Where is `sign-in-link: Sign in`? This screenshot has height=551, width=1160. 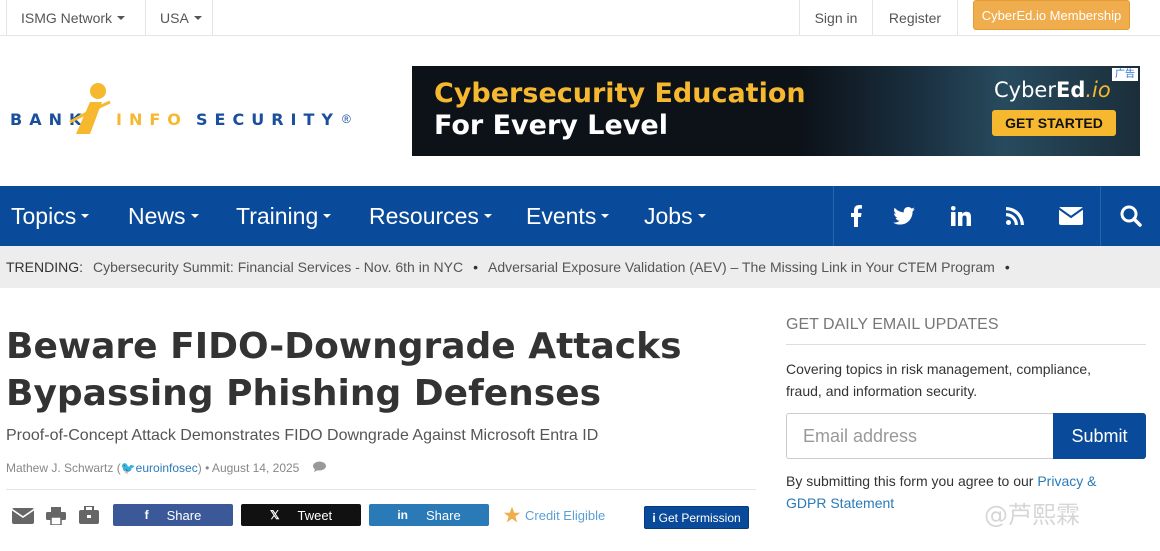
sign-in-link: Sign in is located at coordinates (836, 18).